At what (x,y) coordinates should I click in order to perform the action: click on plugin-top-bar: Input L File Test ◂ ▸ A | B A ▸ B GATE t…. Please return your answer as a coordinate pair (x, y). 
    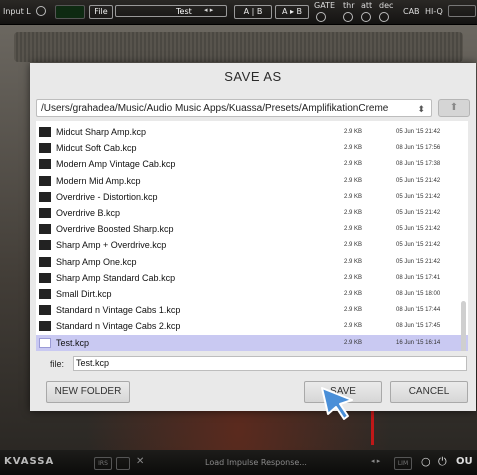
    Looking at the image, I should click on (238, 12).